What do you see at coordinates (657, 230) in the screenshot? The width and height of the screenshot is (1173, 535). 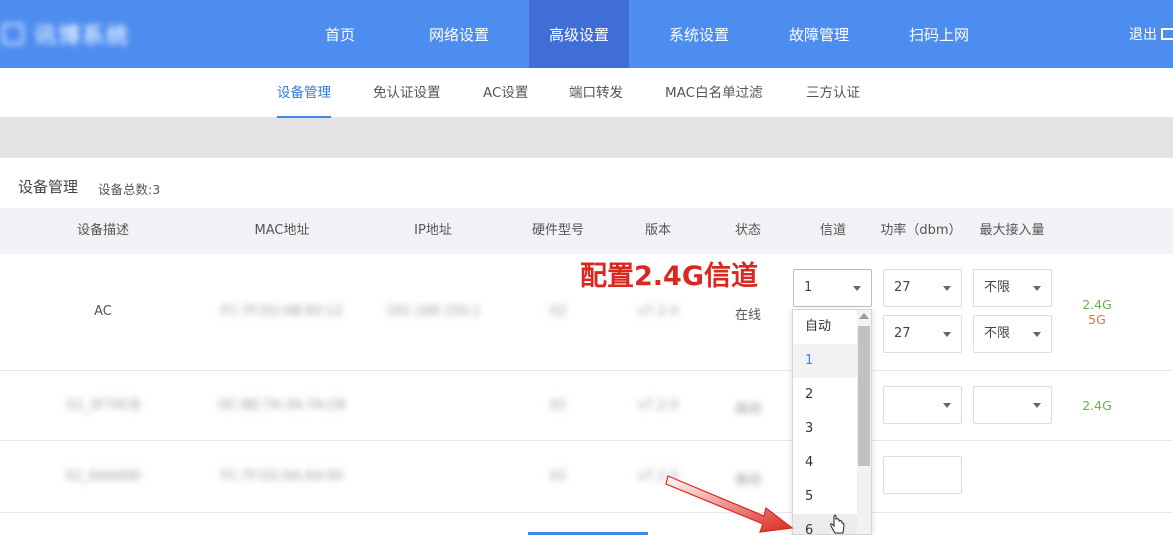 I see `col-version: 版本` at bounding box center [657, 230].